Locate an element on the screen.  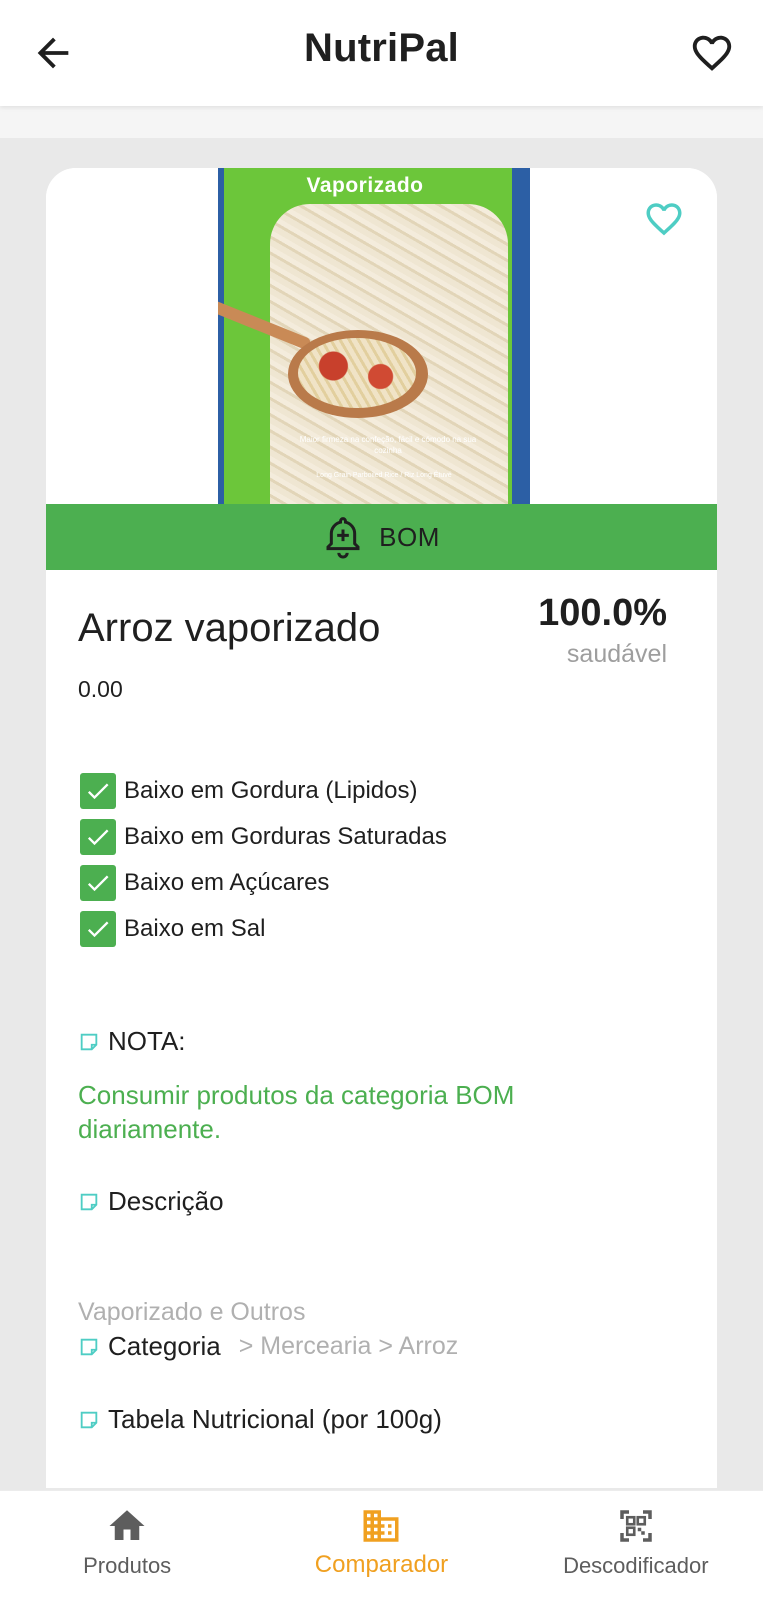
feature-item: Baixo em Gorduras Saturadas is located at coordinates (263, 837).